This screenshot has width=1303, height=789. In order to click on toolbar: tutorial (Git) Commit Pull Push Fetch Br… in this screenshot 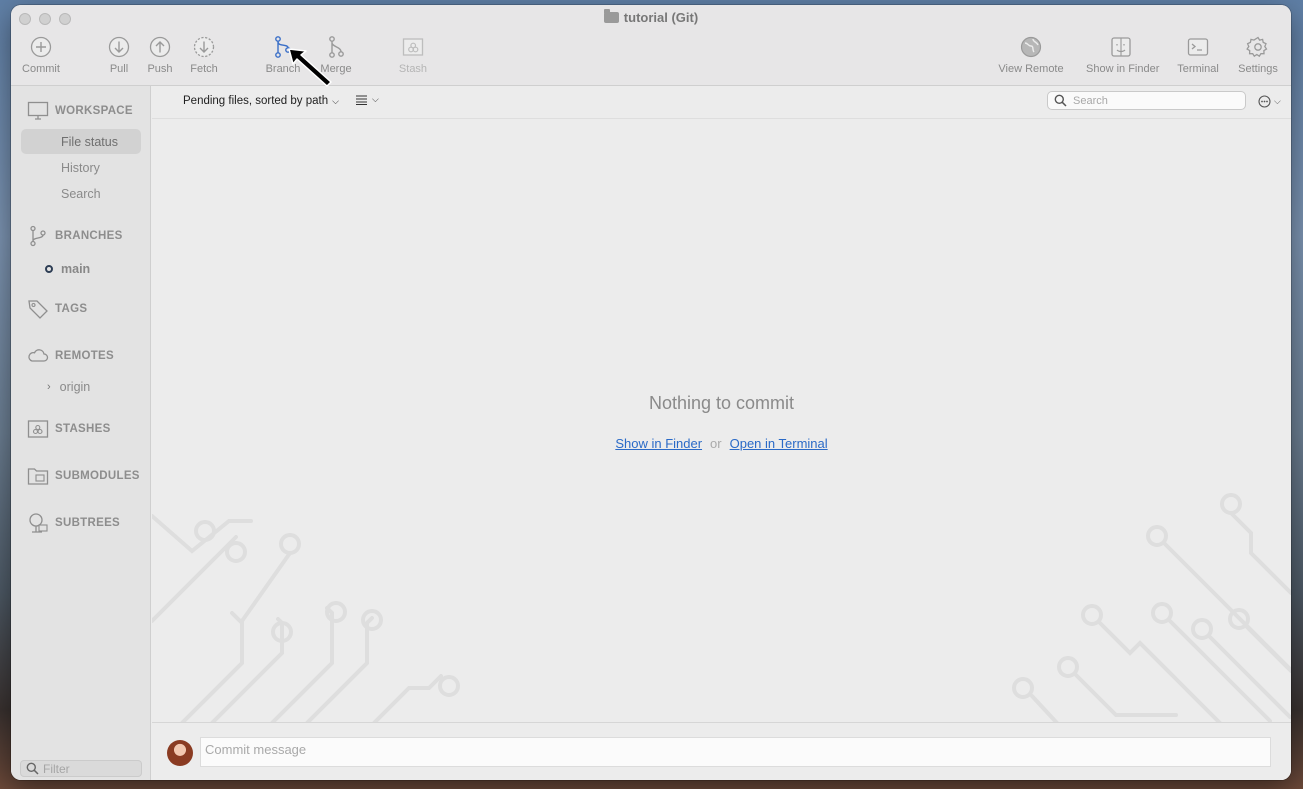, I will do `click(651, 45)`.